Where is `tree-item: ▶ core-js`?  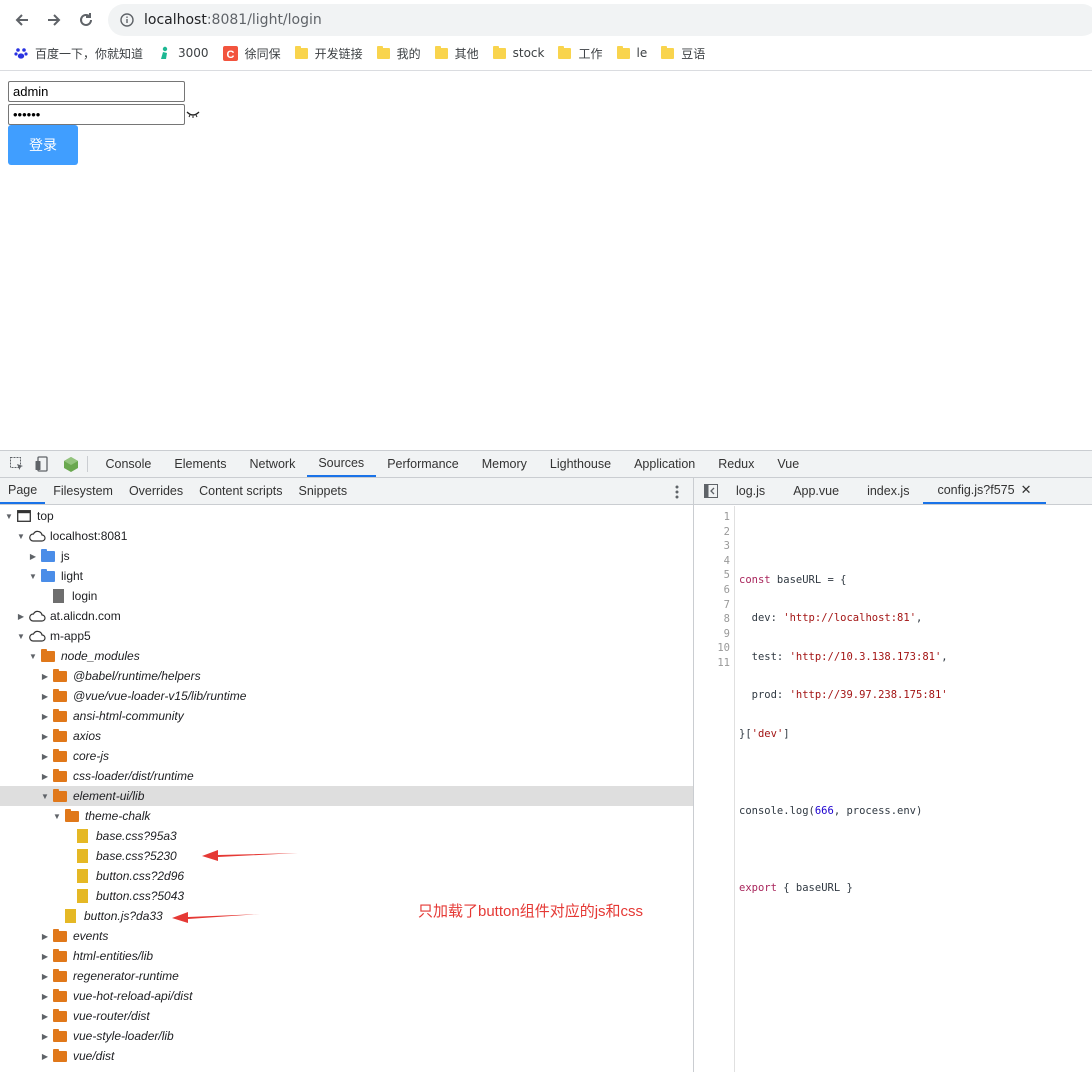
tree-item: ▶ core-js is located at coordinates (346, 756).